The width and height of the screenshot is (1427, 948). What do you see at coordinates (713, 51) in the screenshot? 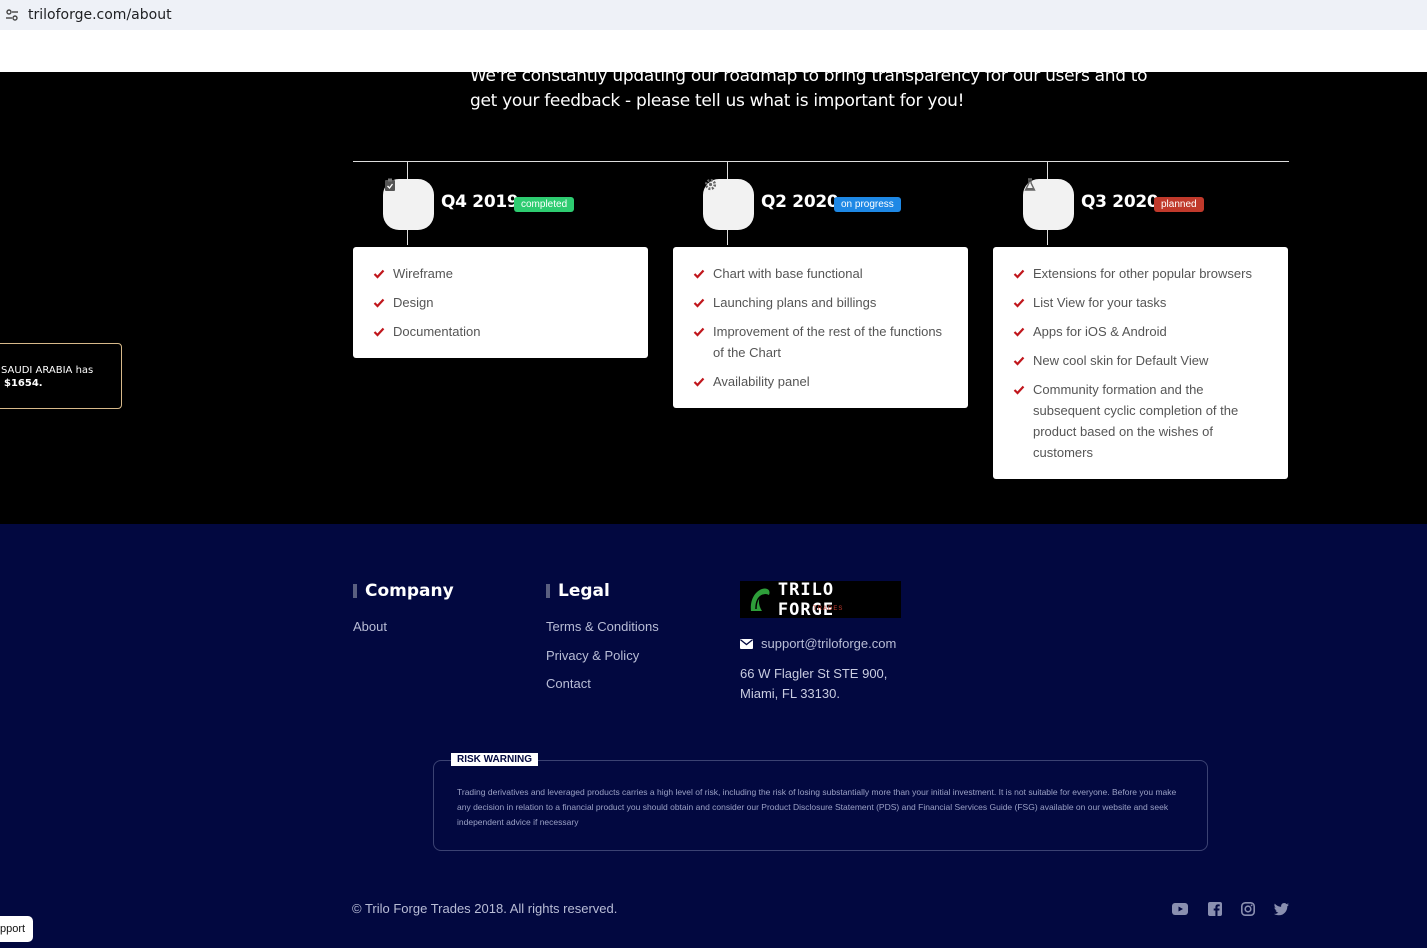
I see `site-header` at bounding box center [713, 51].